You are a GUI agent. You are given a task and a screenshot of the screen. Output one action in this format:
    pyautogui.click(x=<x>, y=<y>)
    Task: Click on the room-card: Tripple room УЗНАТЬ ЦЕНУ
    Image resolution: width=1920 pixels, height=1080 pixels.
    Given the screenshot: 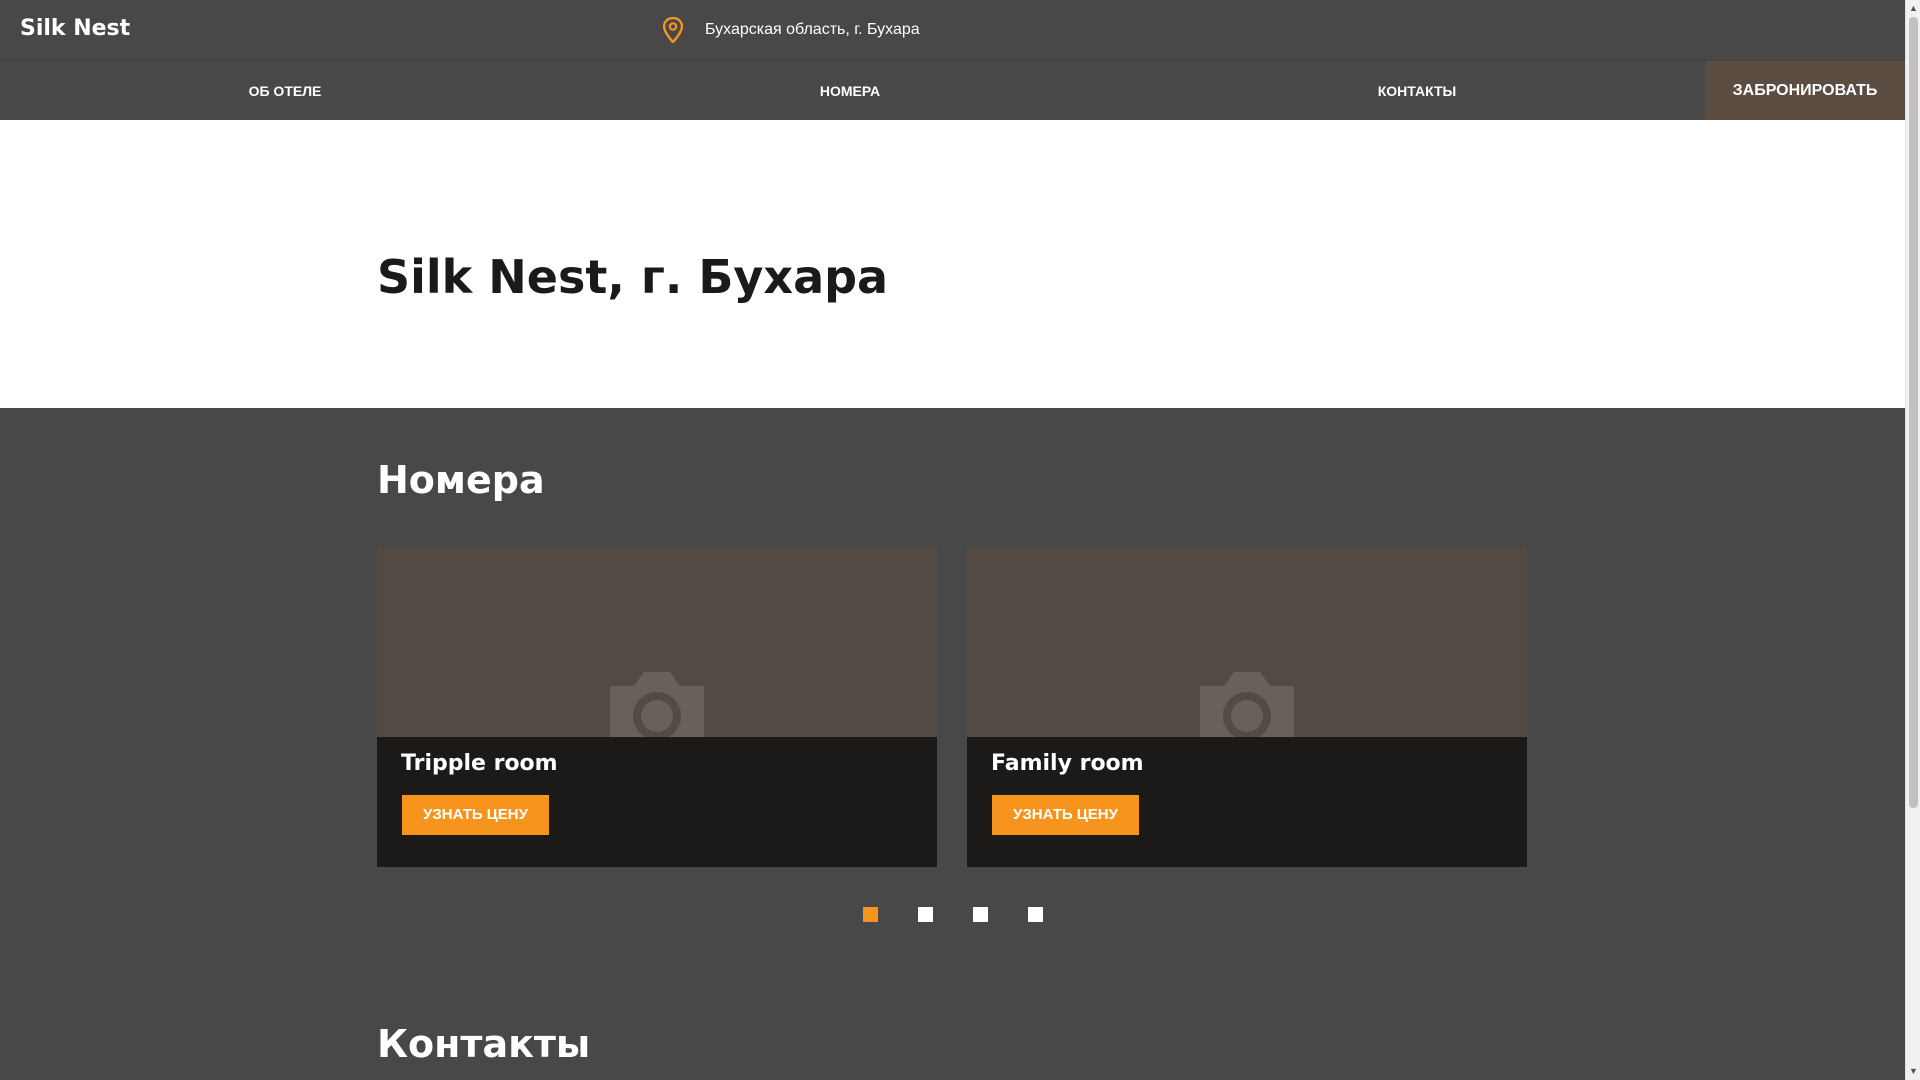 What is the action you would take?
    pyautogui.click(x=657, y=707)
    